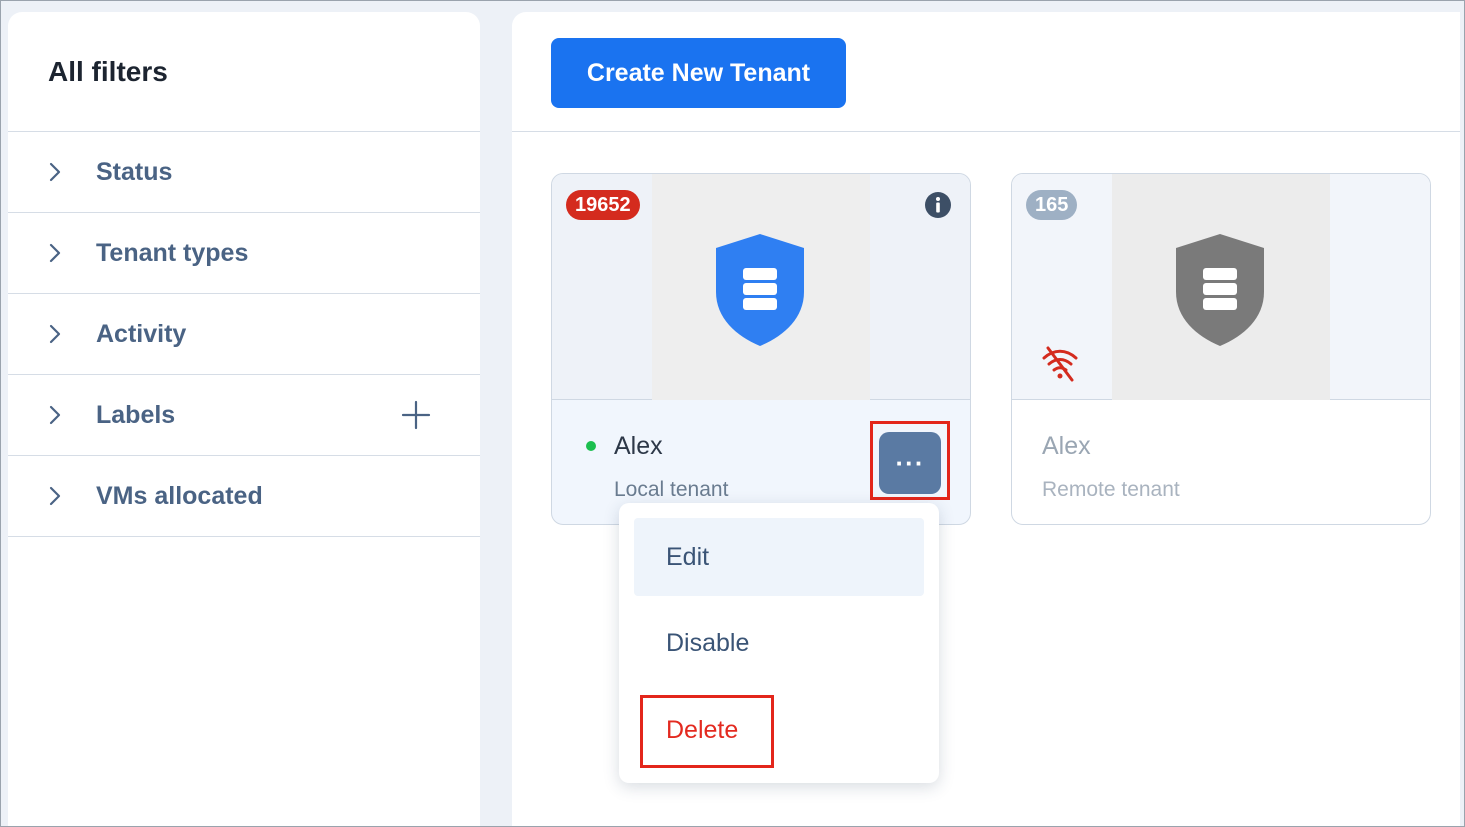 The height and width of the screenshot is (827, 1465). I want to click on filter-label: Status, so click(134, 171).